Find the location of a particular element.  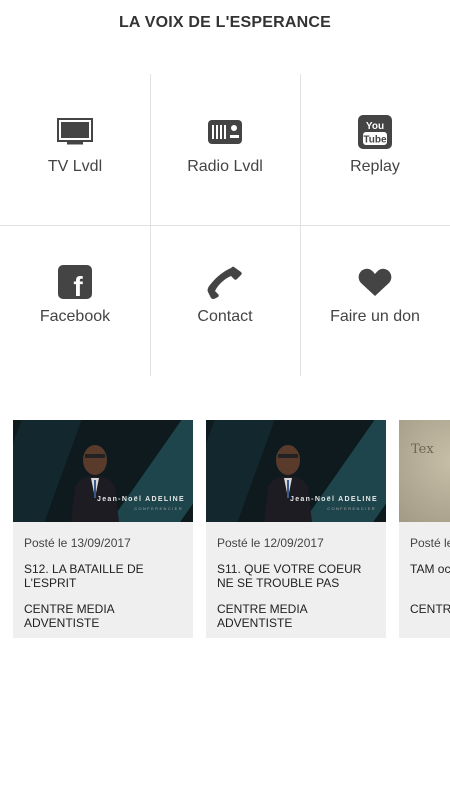

video-title: S11. QUE VOTRE COEUR NE SE TROUBLE PAS is located at coordinates (289, 576).